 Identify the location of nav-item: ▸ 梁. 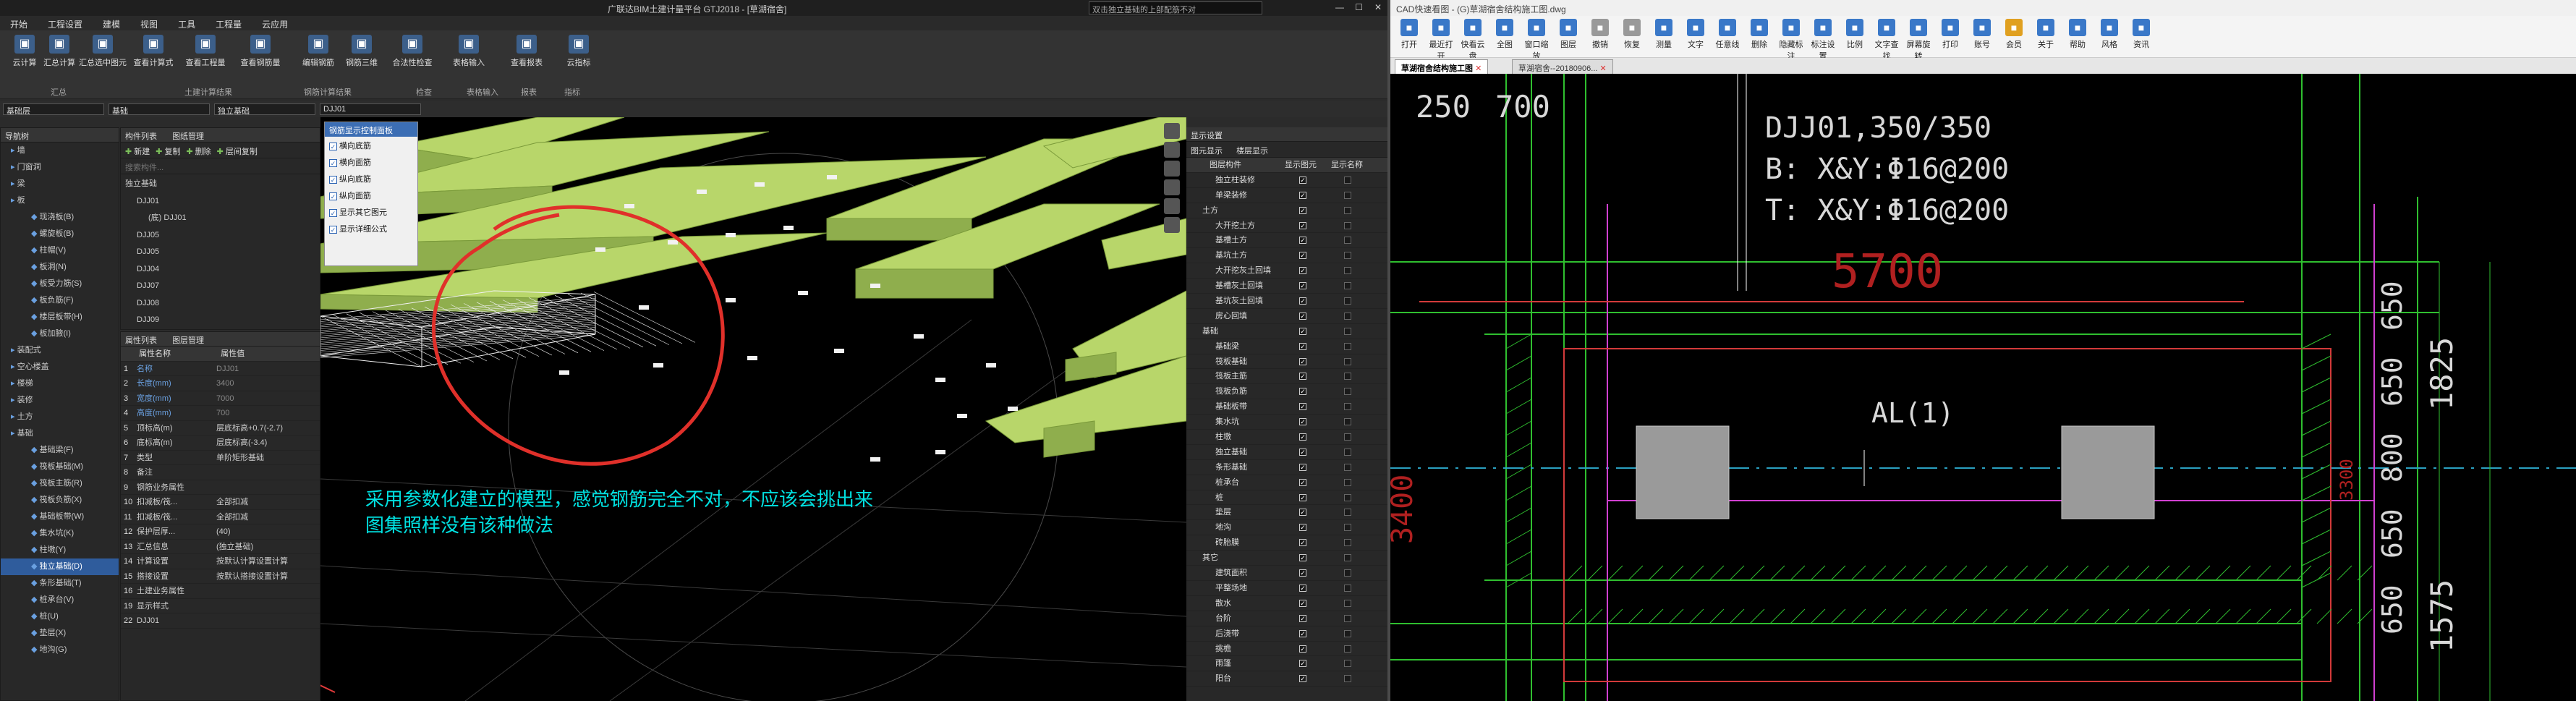
(60, 184).